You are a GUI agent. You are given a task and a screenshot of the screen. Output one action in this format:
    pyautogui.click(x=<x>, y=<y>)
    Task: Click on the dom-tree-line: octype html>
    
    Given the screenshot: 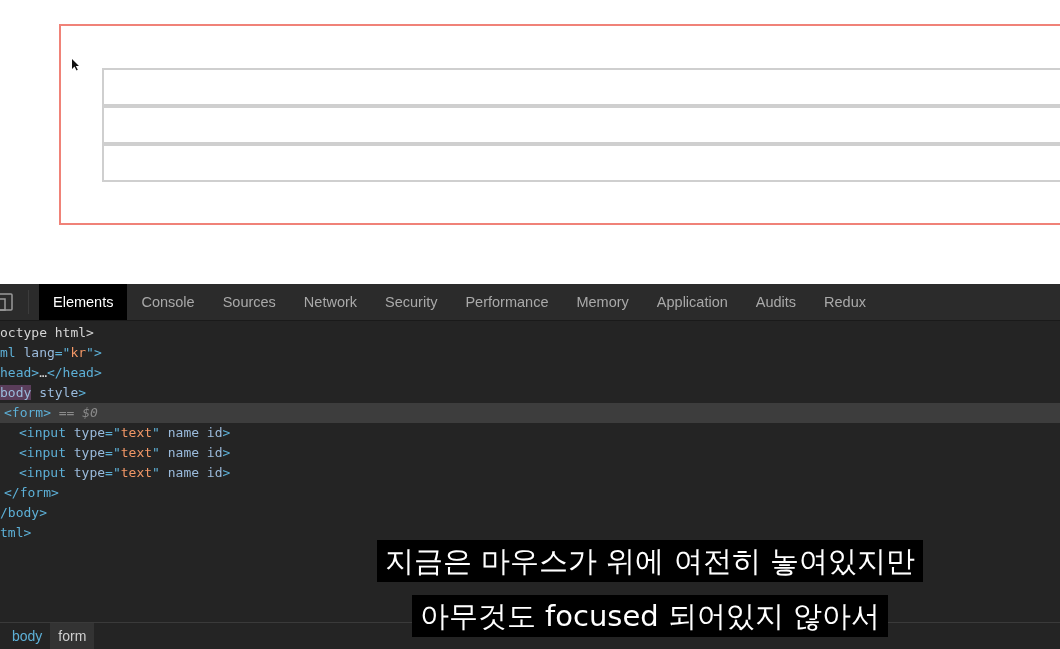 What is the action you would take?
    pyautogui.click(x=530, y=333)
    